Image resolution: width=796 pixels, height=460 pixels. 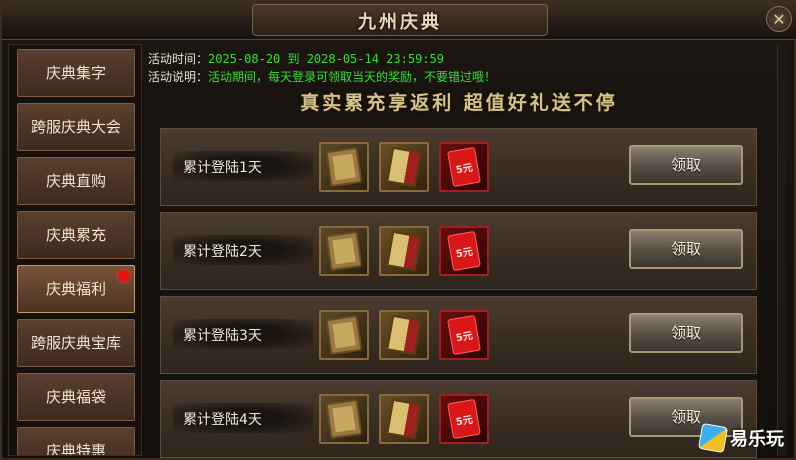 I want to click on watermark-text: 易乐玩, so click(x=757, y=439).